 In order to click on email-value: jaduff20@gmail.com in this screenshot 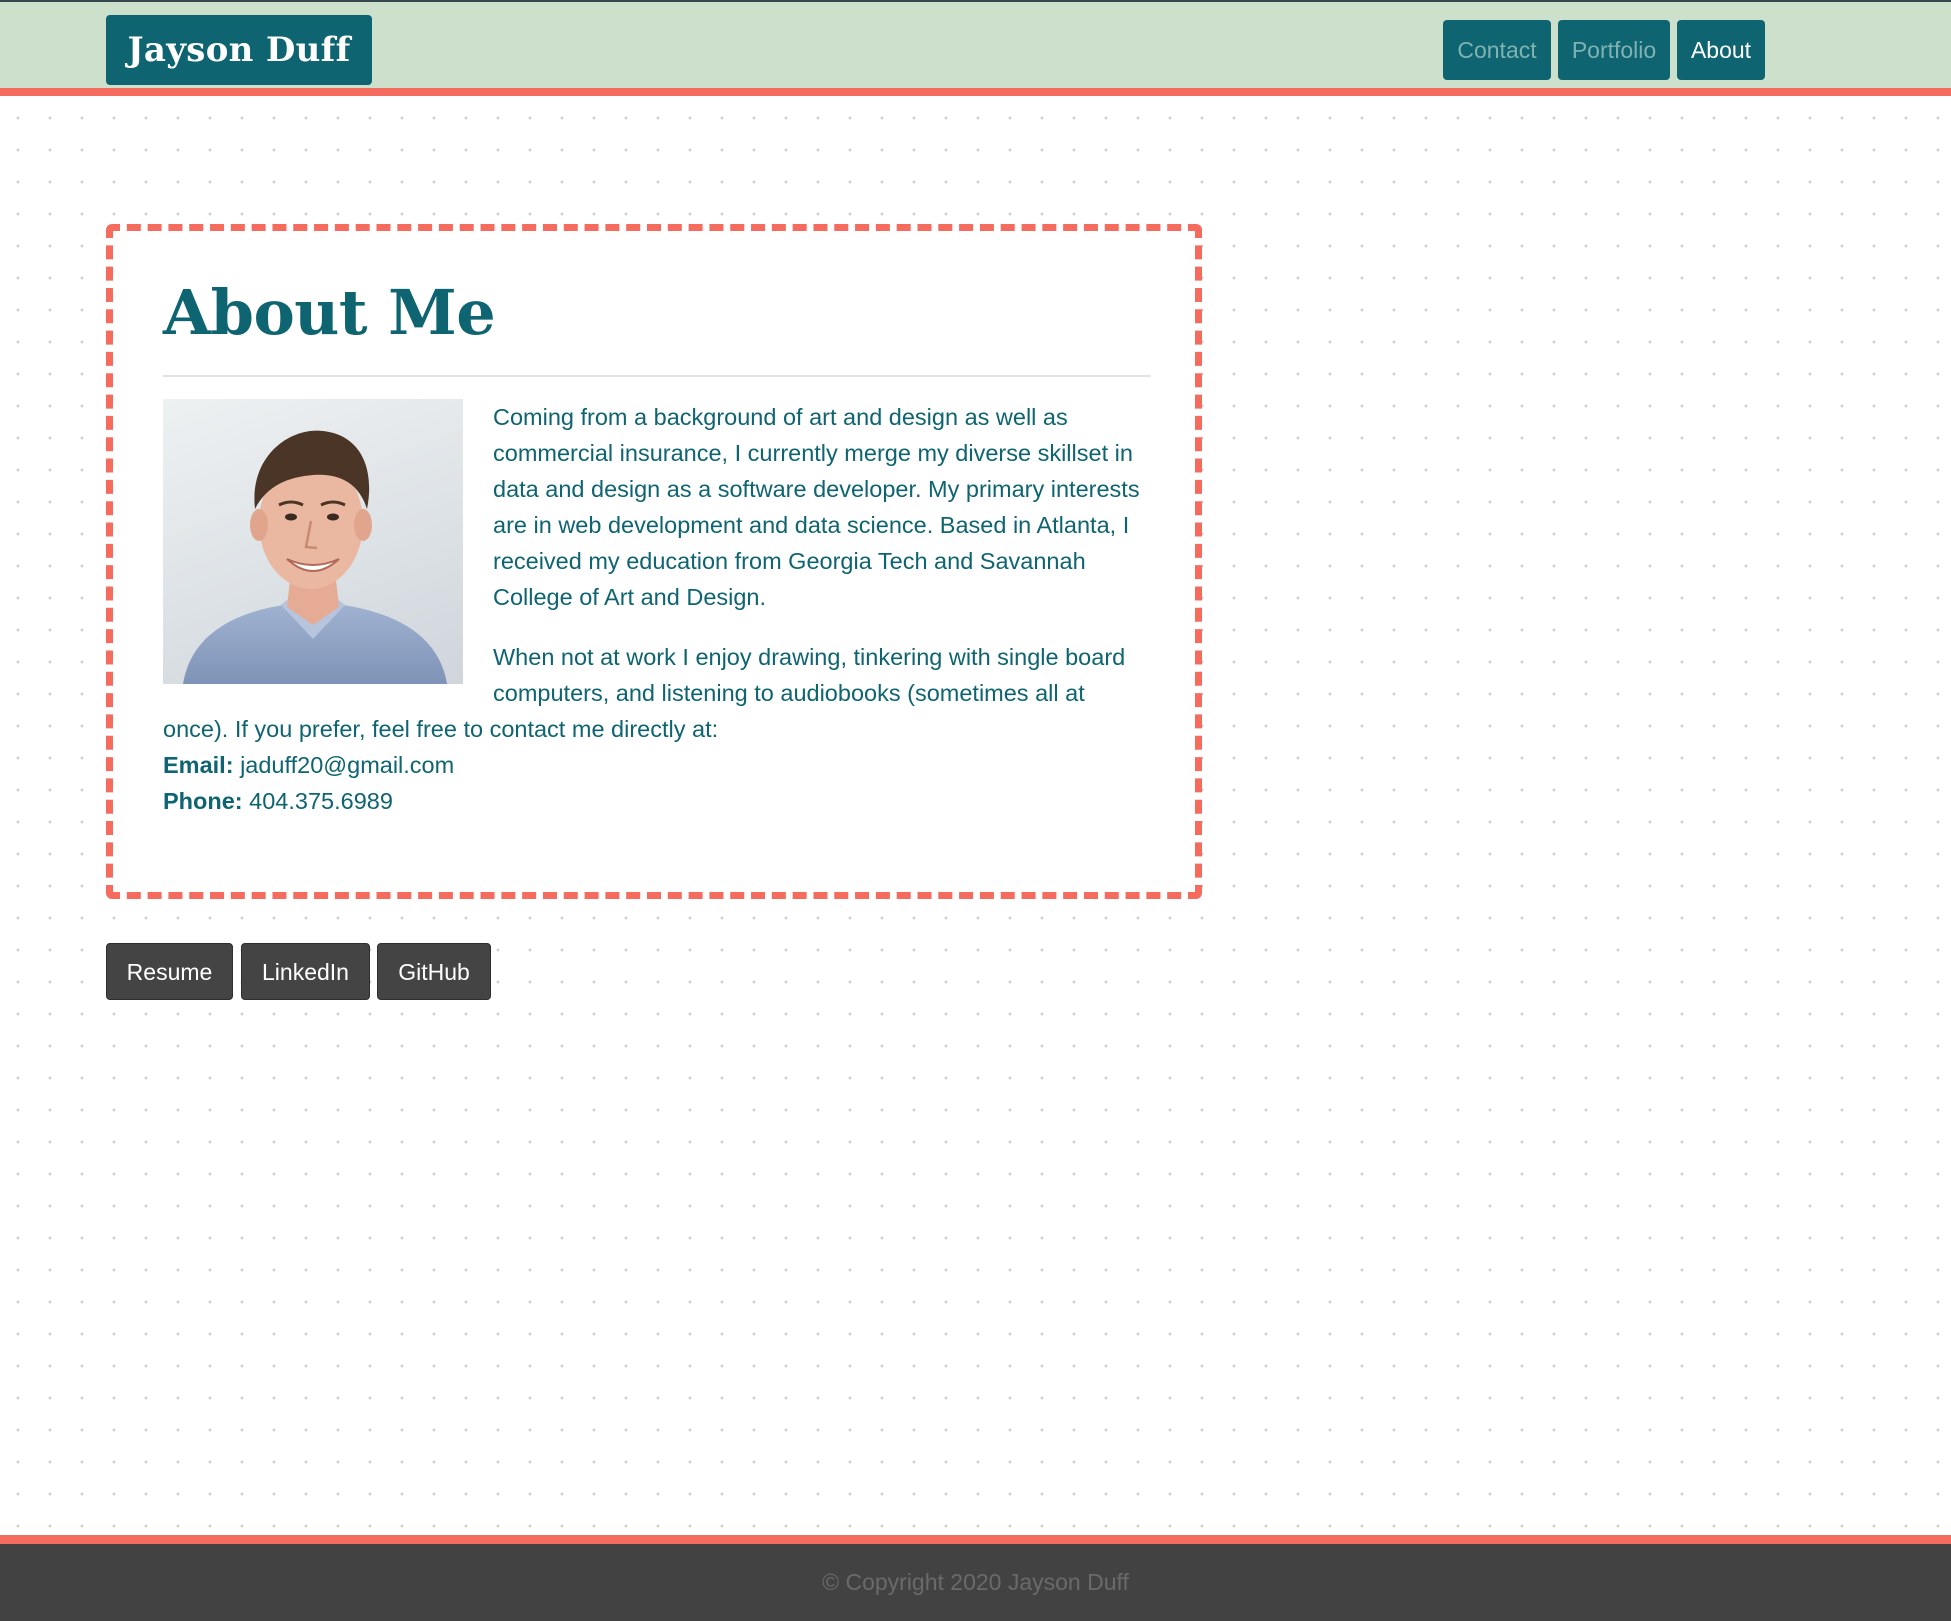, I will do `click(347, 765)`.